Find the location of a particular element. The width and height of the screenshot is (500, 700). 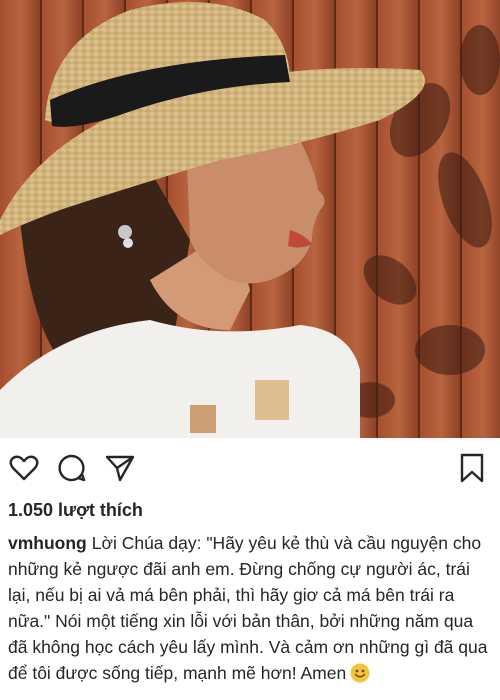

post-actions-bar is located at coordinates (250, 468).